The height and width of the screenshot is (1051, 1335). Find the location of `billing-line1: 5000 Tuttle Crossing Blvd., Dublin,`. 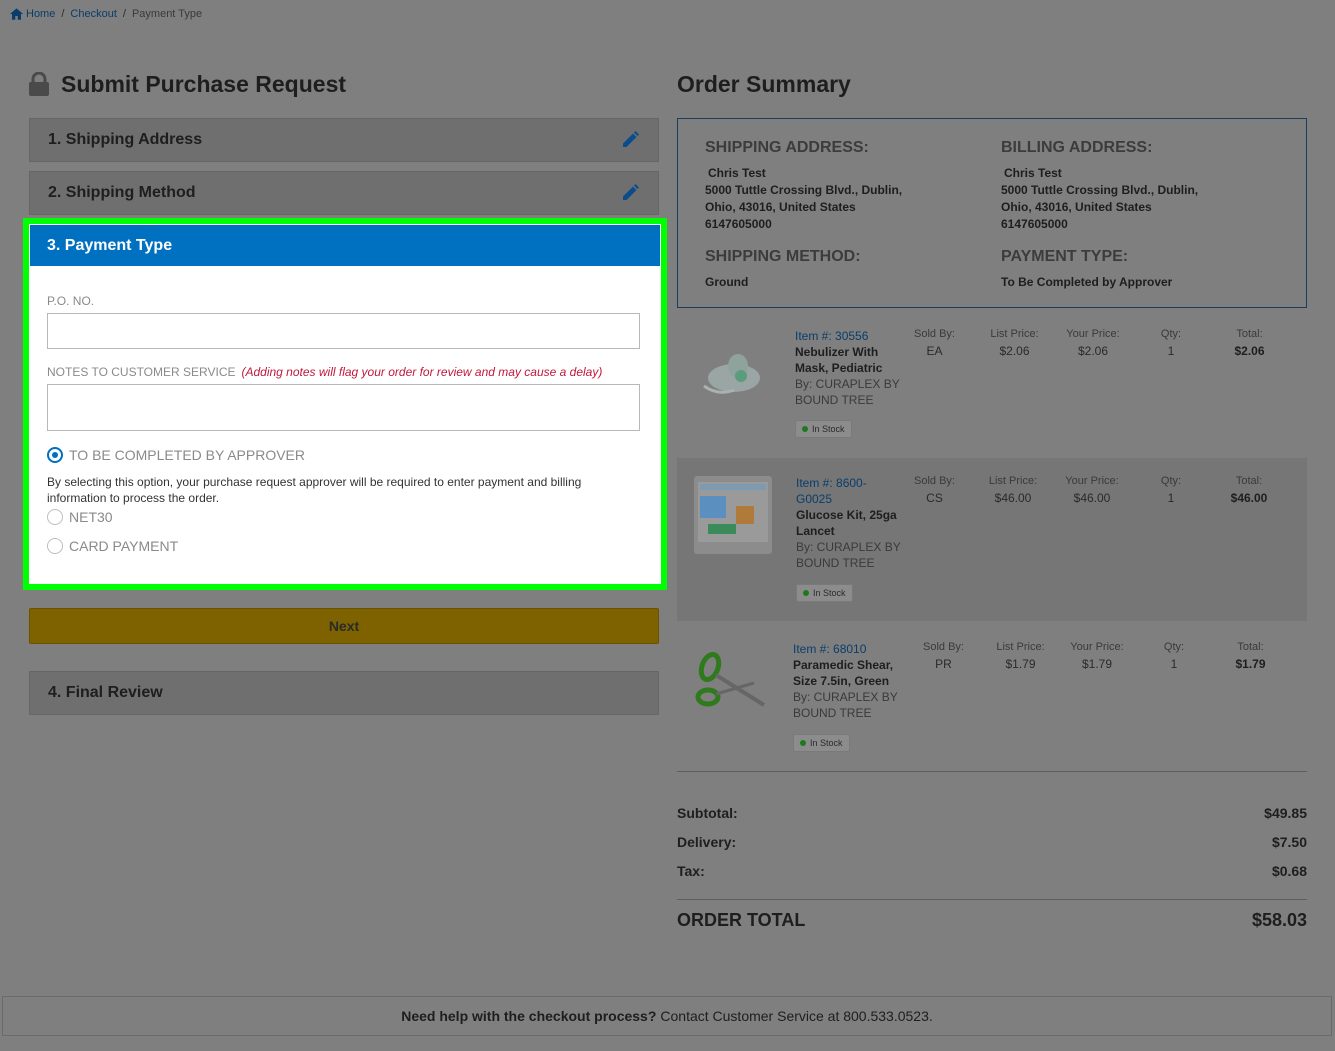

billing-line1: 5000 Tuttle Crossing Blvd., Dublin, is located at coordinates (1100, 190).